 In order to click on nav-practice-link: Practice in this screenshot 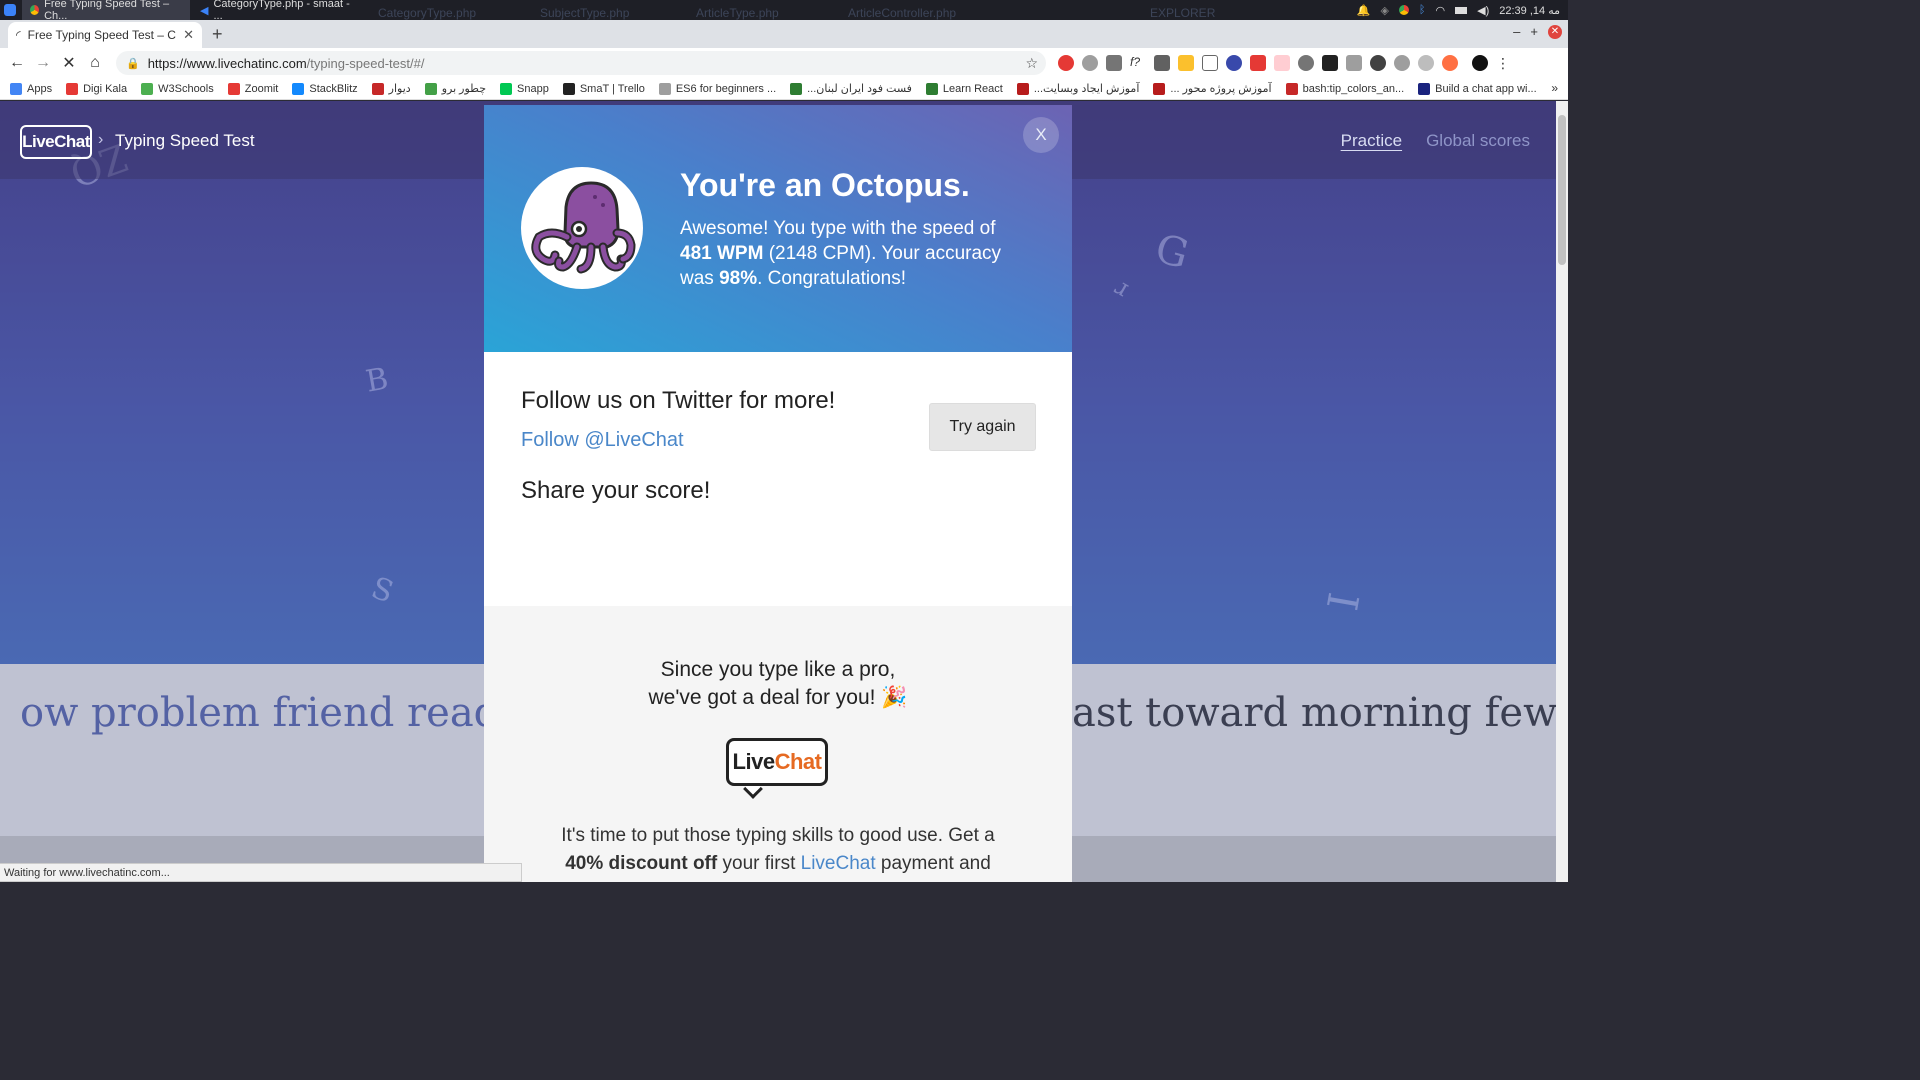, I will do `click(1371, 141)`.